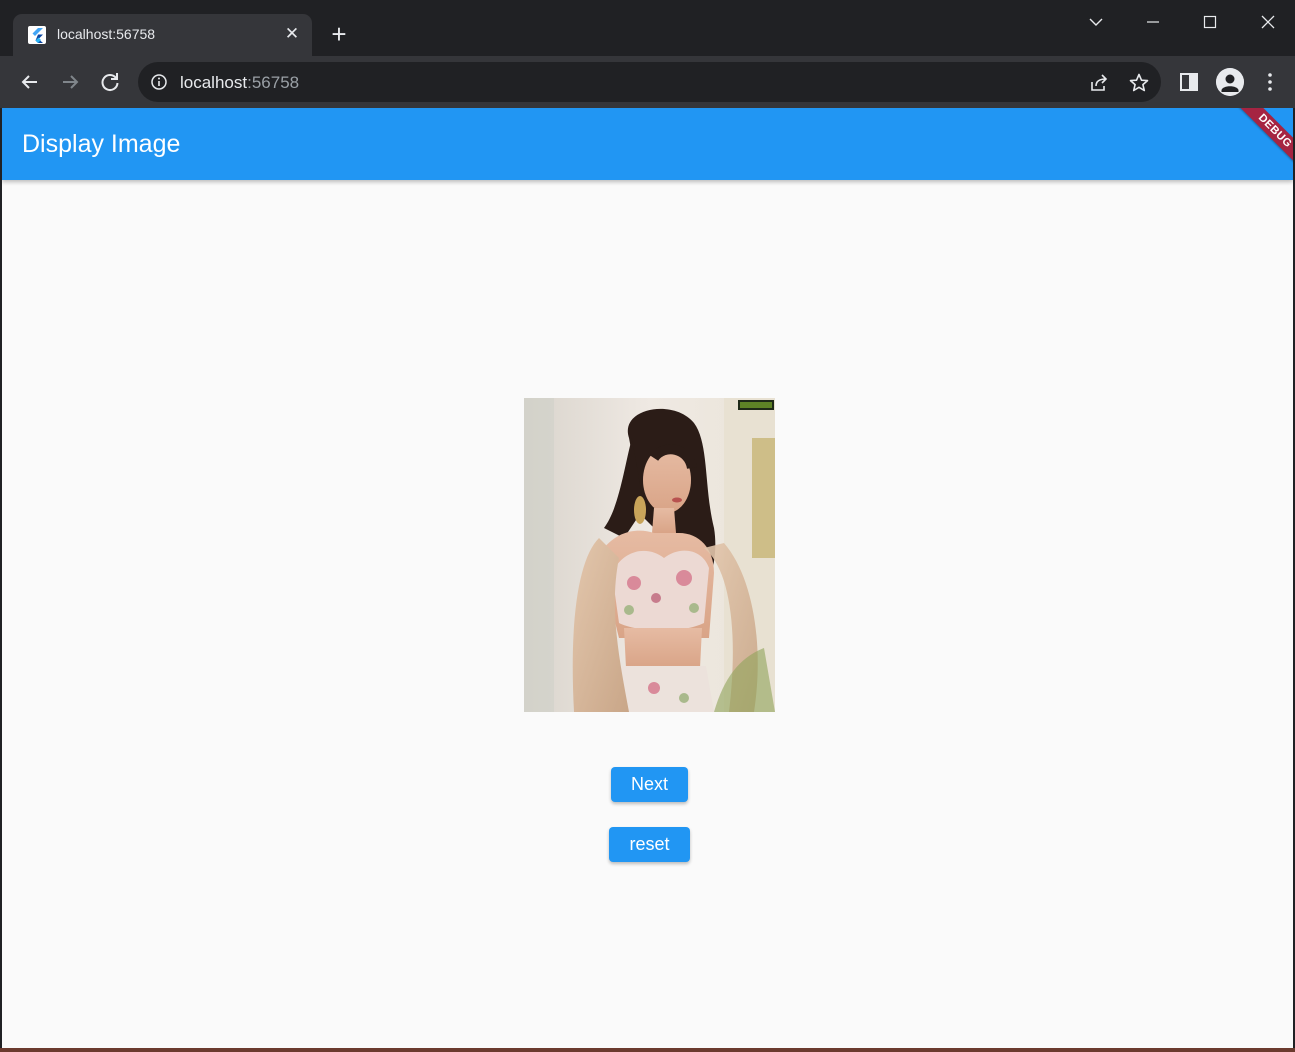 The height and width of the screenshot is (1052, 1295). What do you see at coordinates (649, 555) in the screenshot?
I see `displayed-image` at bounding box center [649, 555].